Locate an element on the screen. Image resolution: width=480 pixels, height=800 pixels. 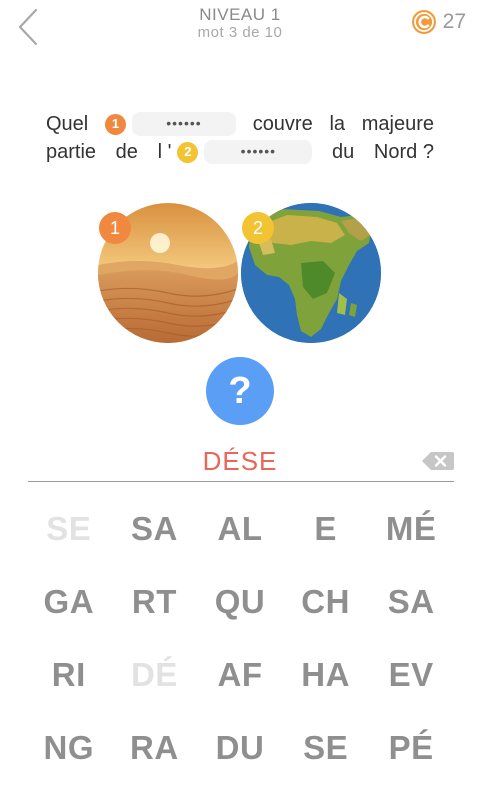
slot-number-badge: 1 is located at coordinates (115, 124).